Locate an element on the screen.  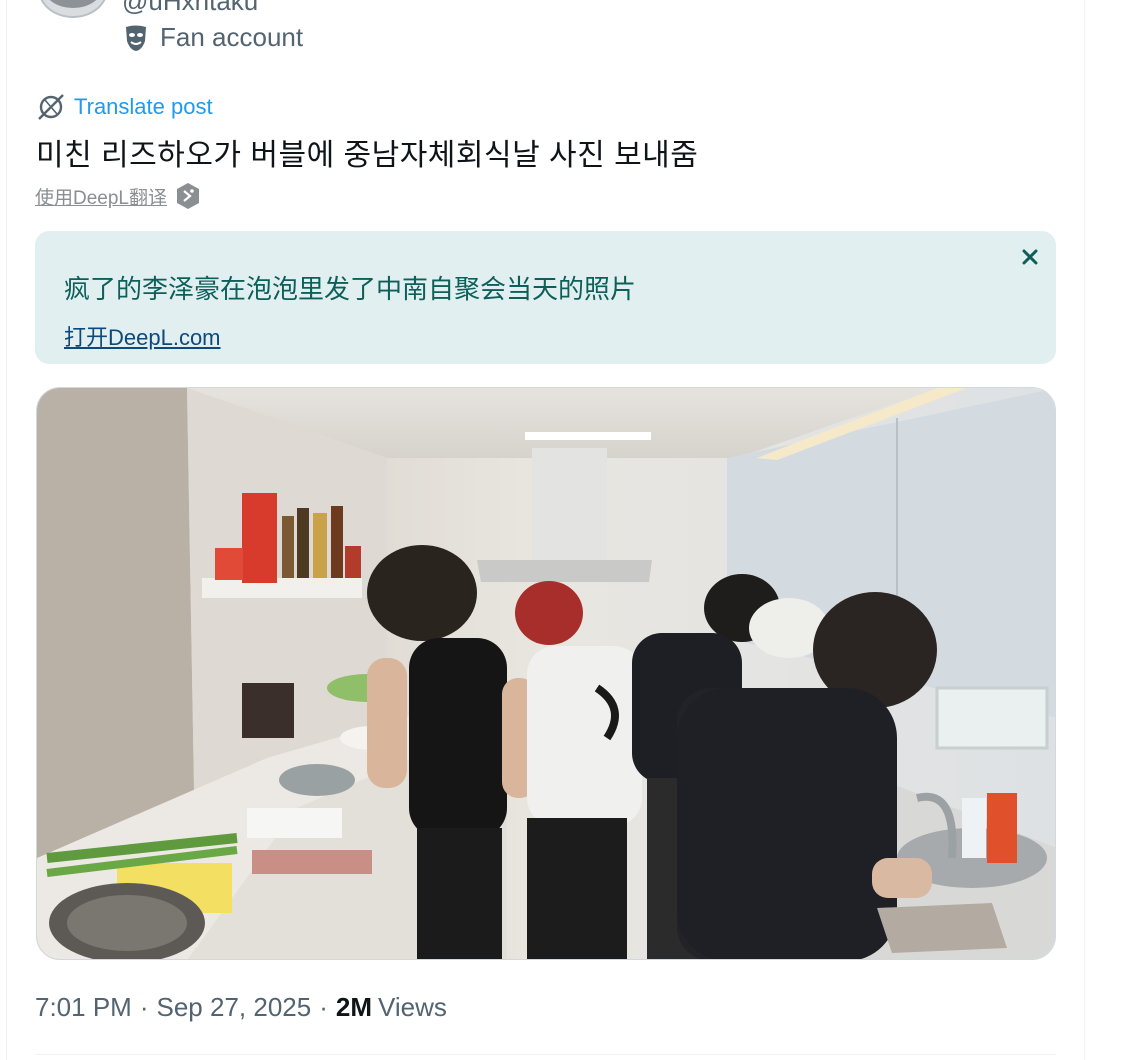
author-label-row: Fan account is located at coordinates (212, 37).